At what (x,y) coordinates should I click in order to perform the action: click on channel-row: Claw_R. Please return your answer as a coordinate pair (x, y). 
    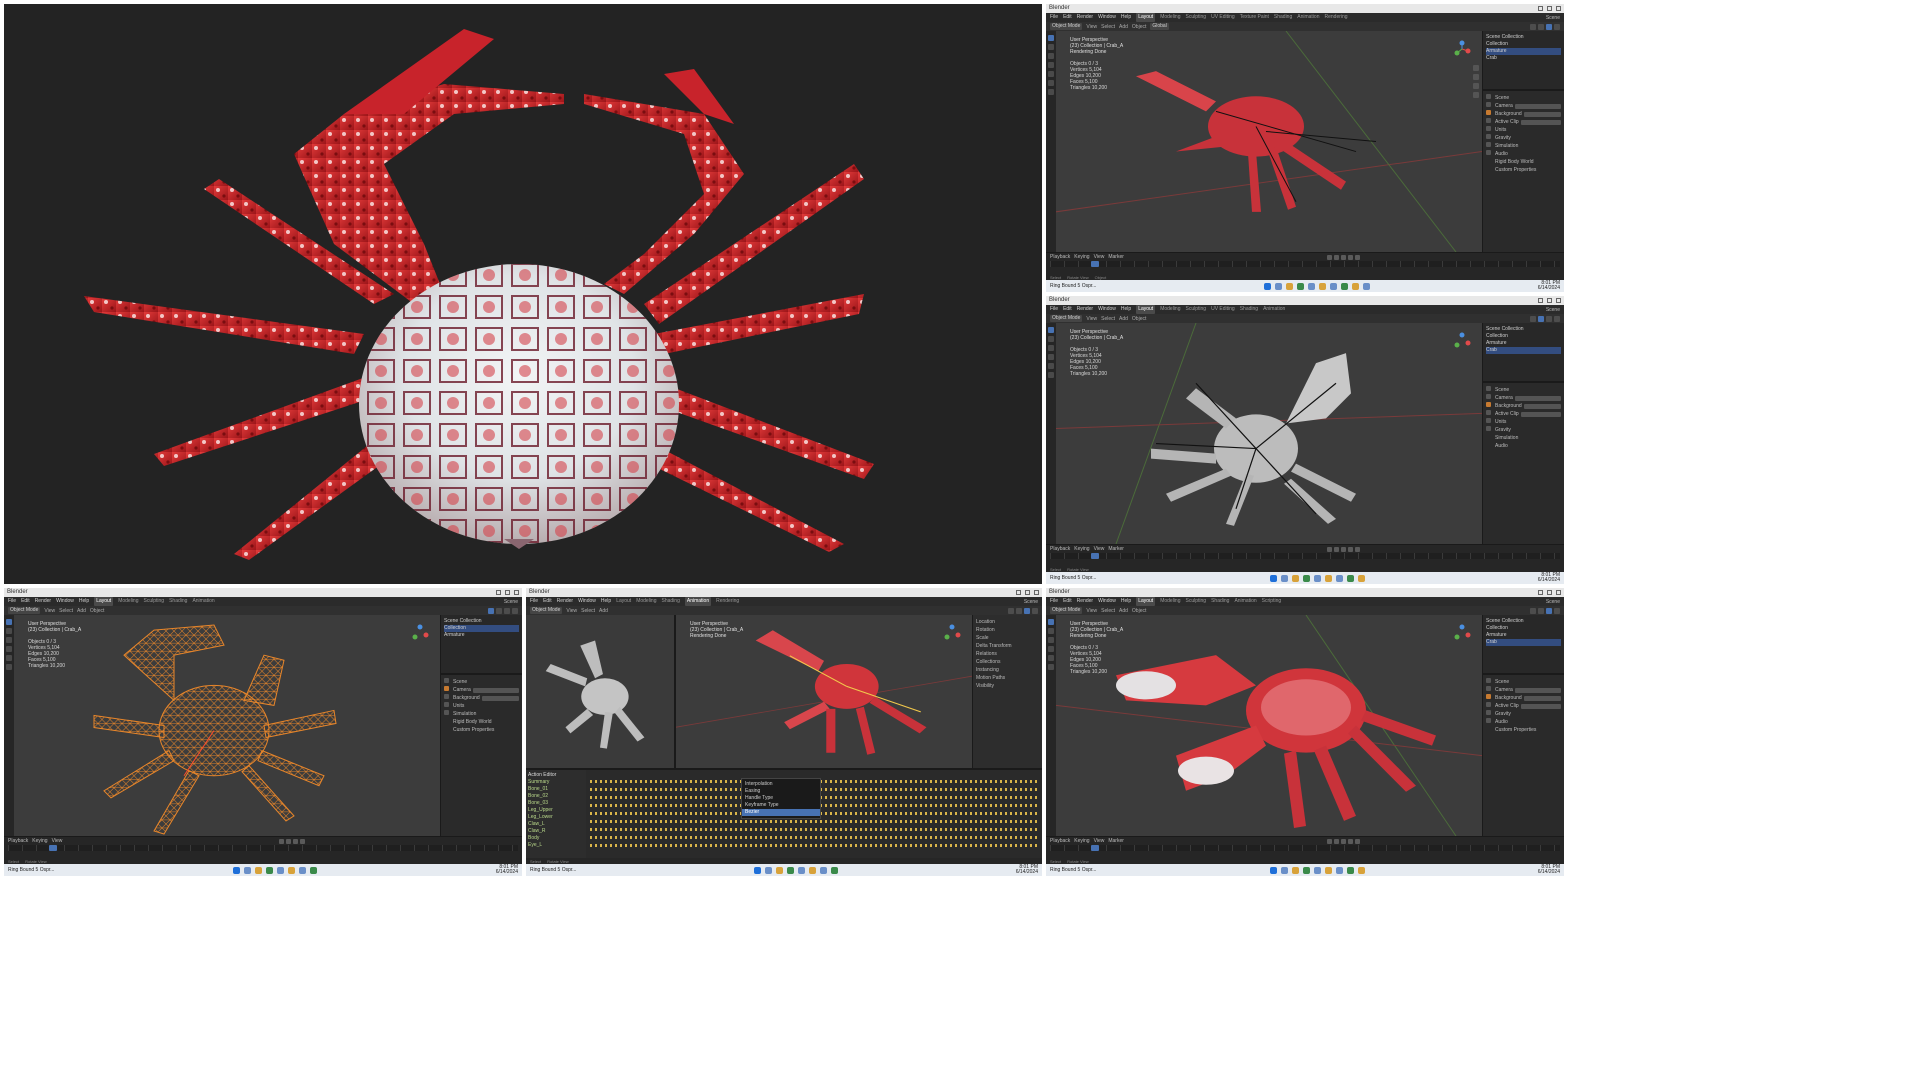
    Looking at the image, I should click on (556, 831).